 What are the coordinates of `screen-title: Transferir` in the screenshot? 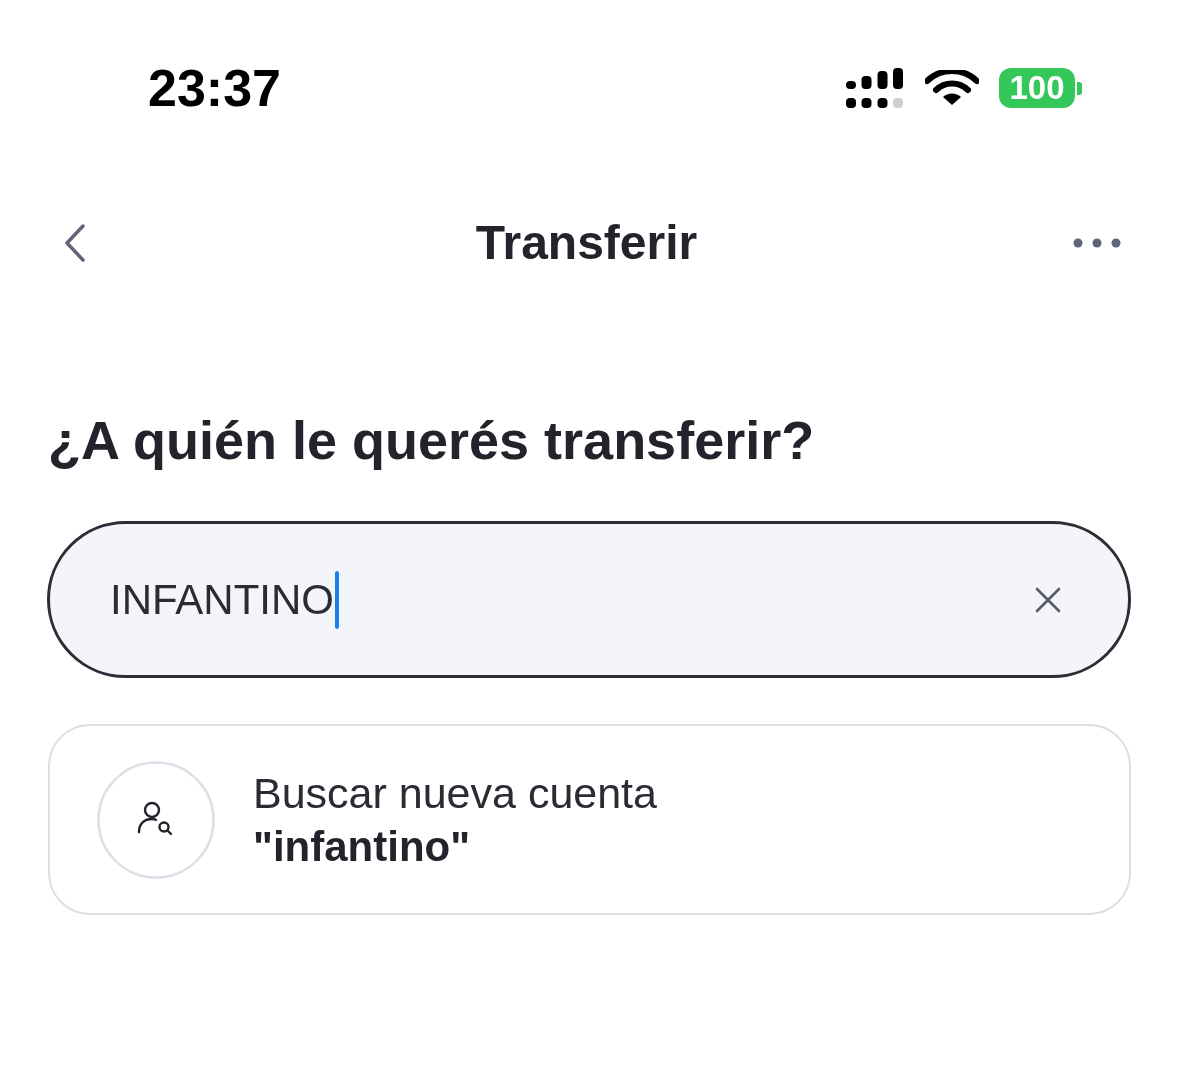 It's located at (586, 243).